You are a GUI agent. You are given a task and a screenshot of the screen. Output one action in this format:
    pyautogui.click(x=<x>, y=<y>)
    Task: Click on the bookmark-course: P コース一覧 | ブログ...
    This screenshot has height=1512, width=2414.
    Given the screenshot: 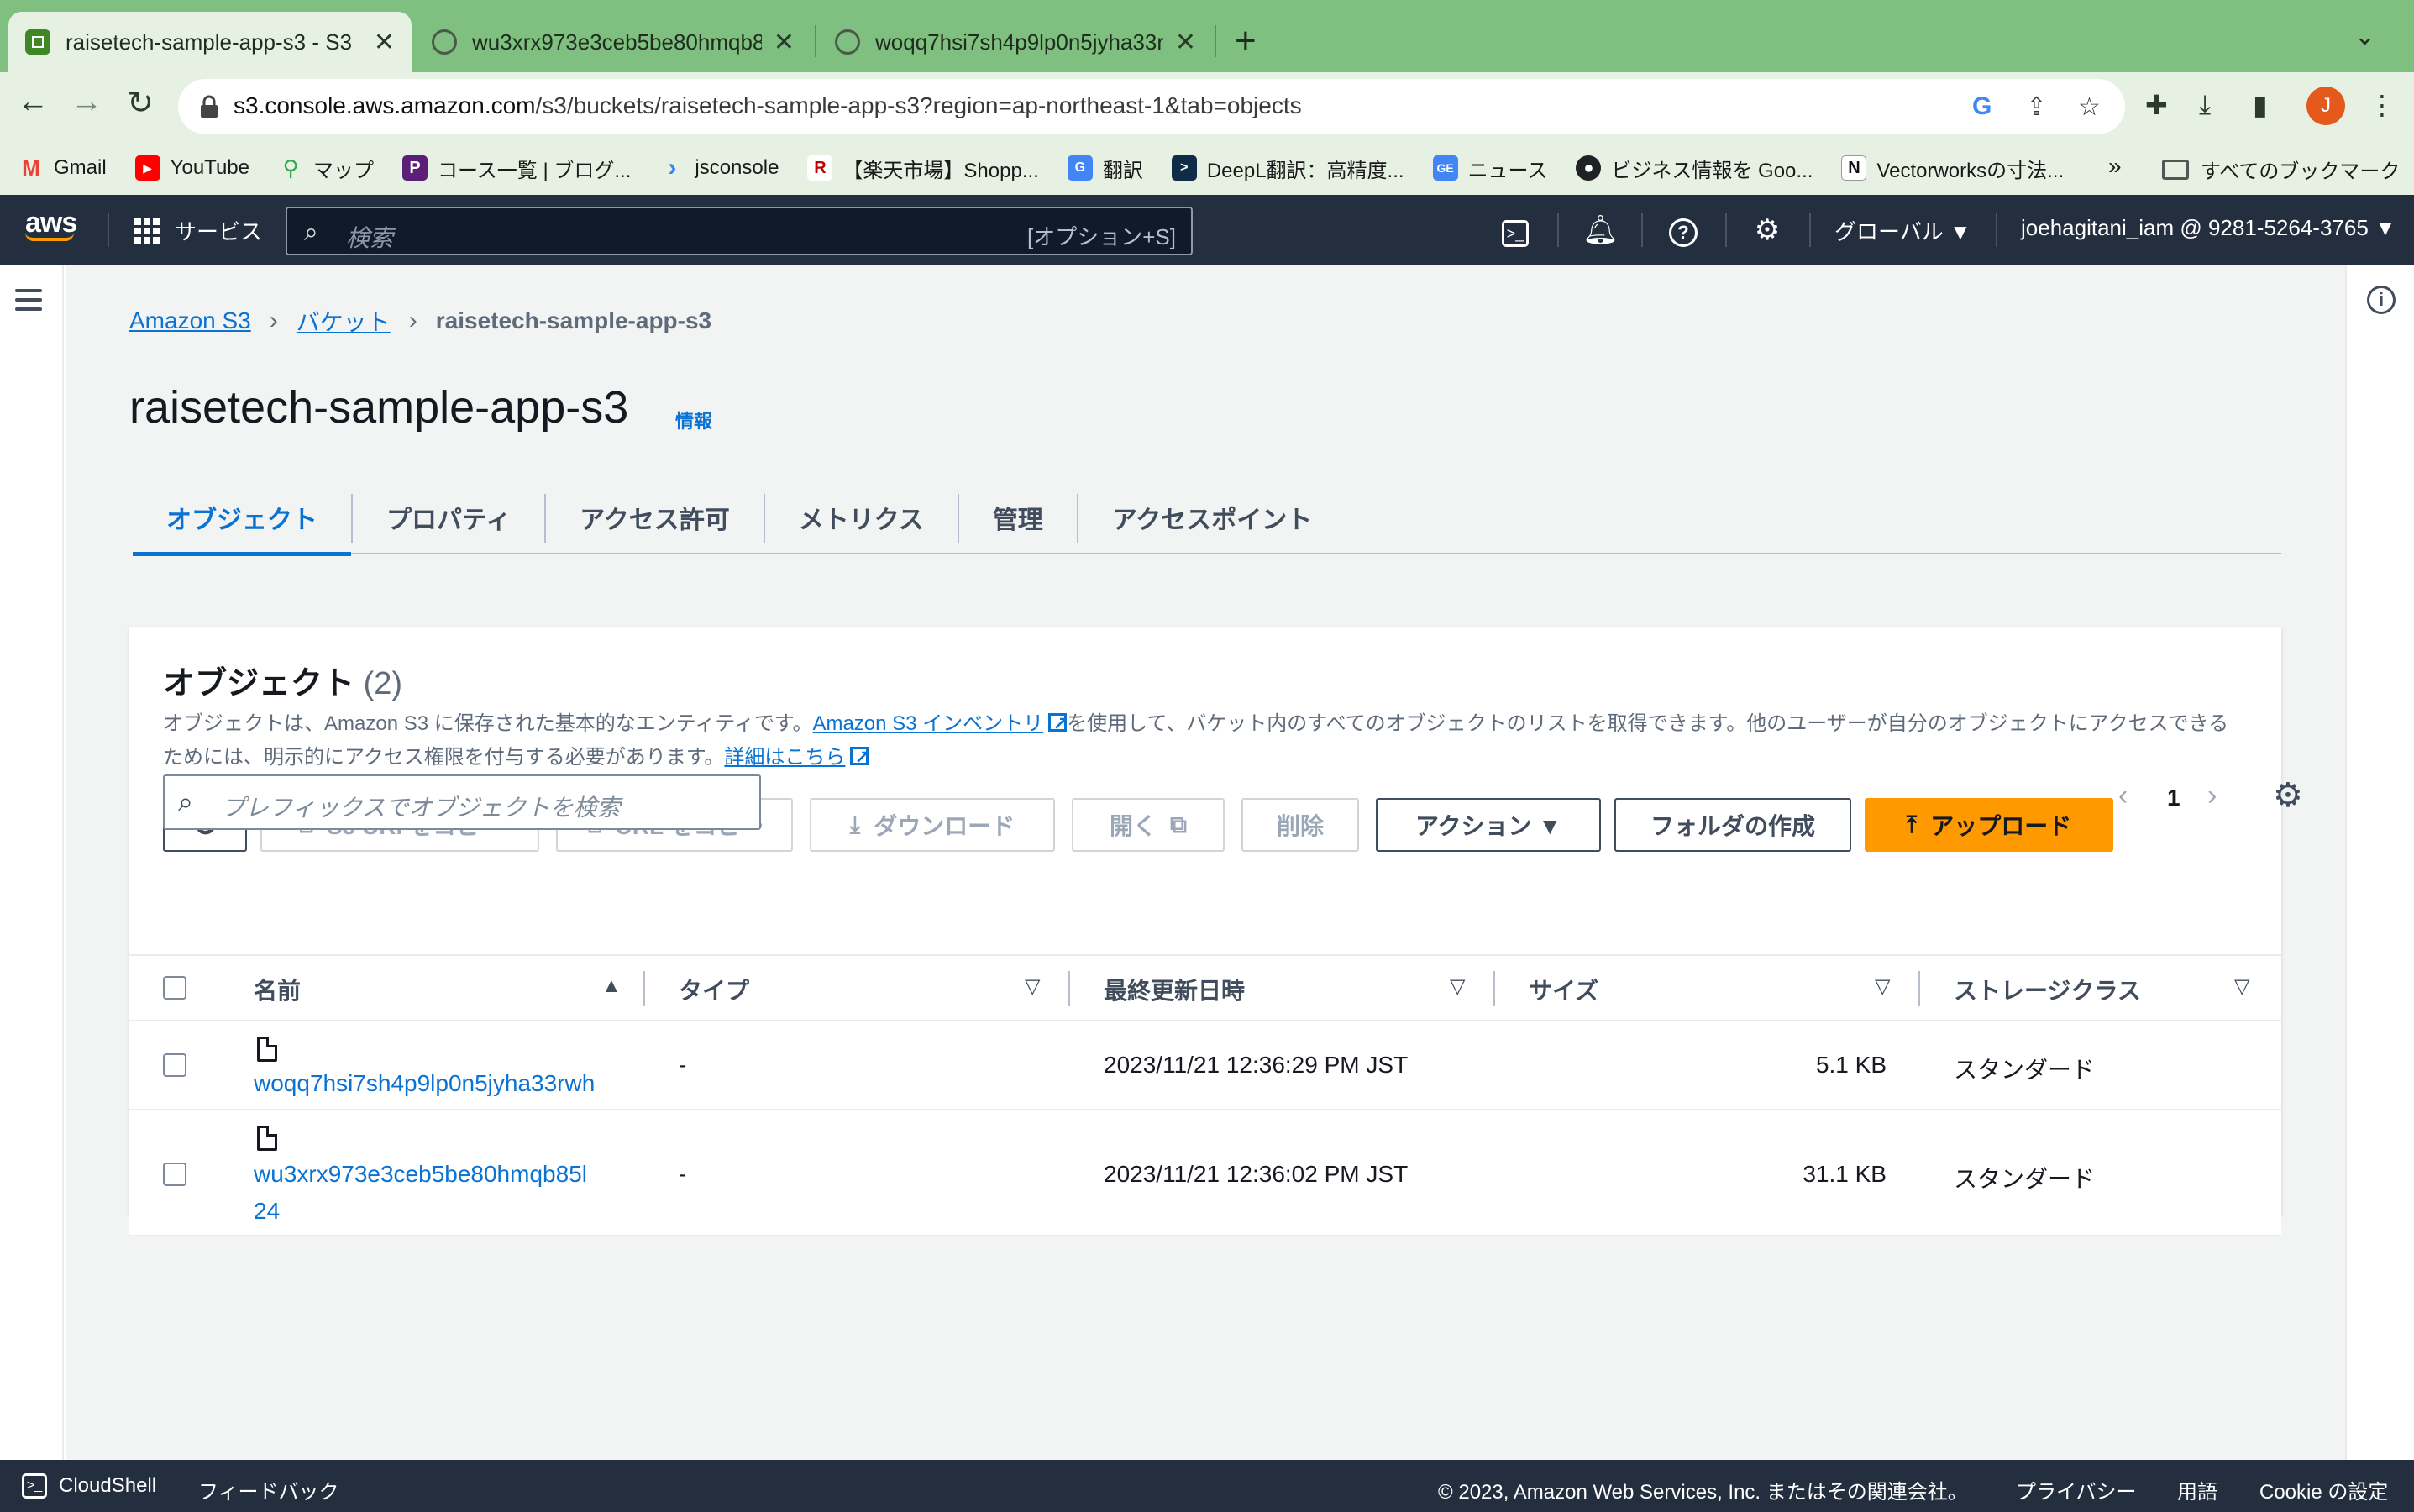 What is the action you would take?
    pyautogui.click(x=516, y=168)
    